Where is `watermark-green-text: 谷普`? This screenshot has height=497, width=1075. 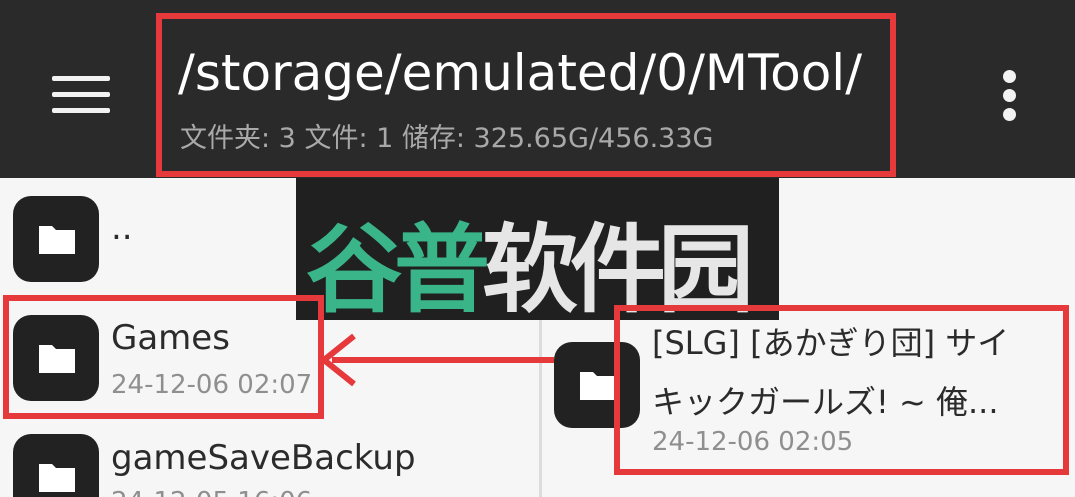 watermark-green-text: 谷普 is located at coordinates (398, 270).